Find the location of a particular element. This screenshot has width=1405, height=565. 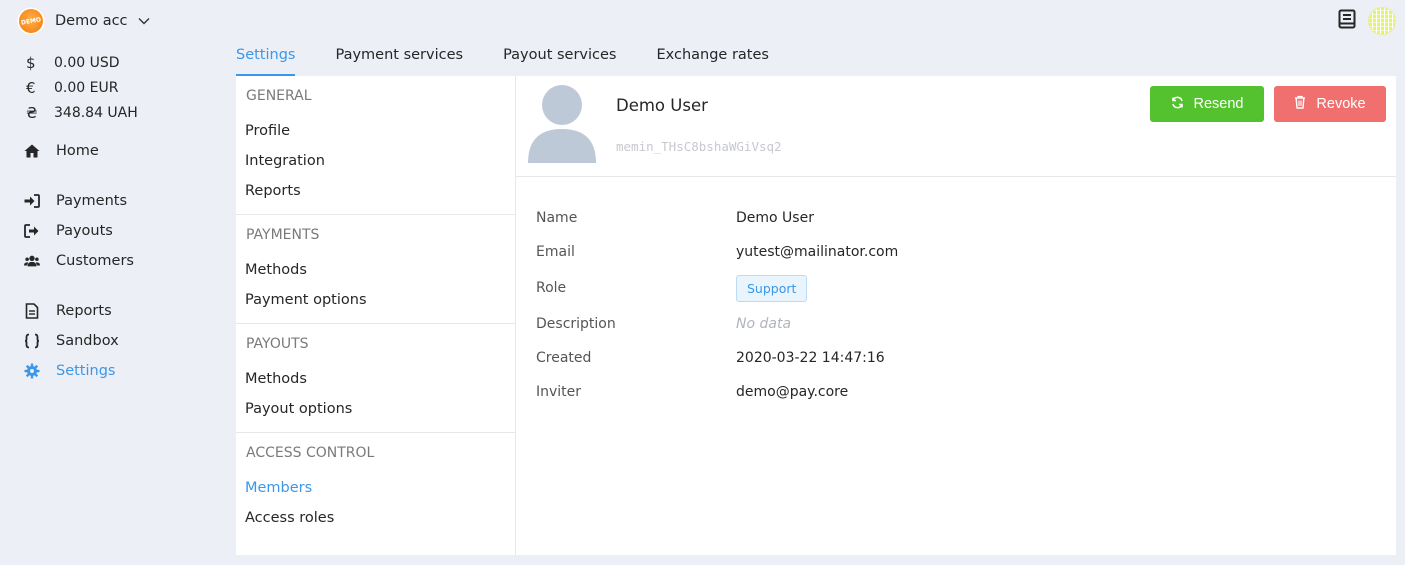

submenu-item-members: Members is located at coordinates (375, 488).